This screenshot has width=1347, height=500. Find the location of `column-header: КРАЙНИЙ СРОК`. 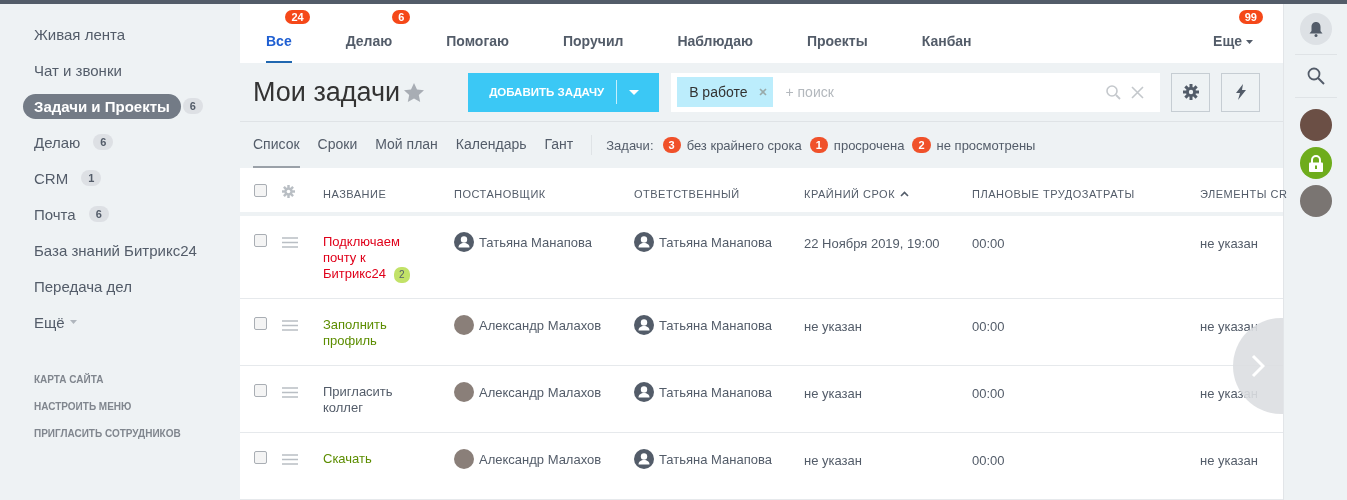

column-header: КРАЙНИЙ СРОК is located at coordinates (857, 194).